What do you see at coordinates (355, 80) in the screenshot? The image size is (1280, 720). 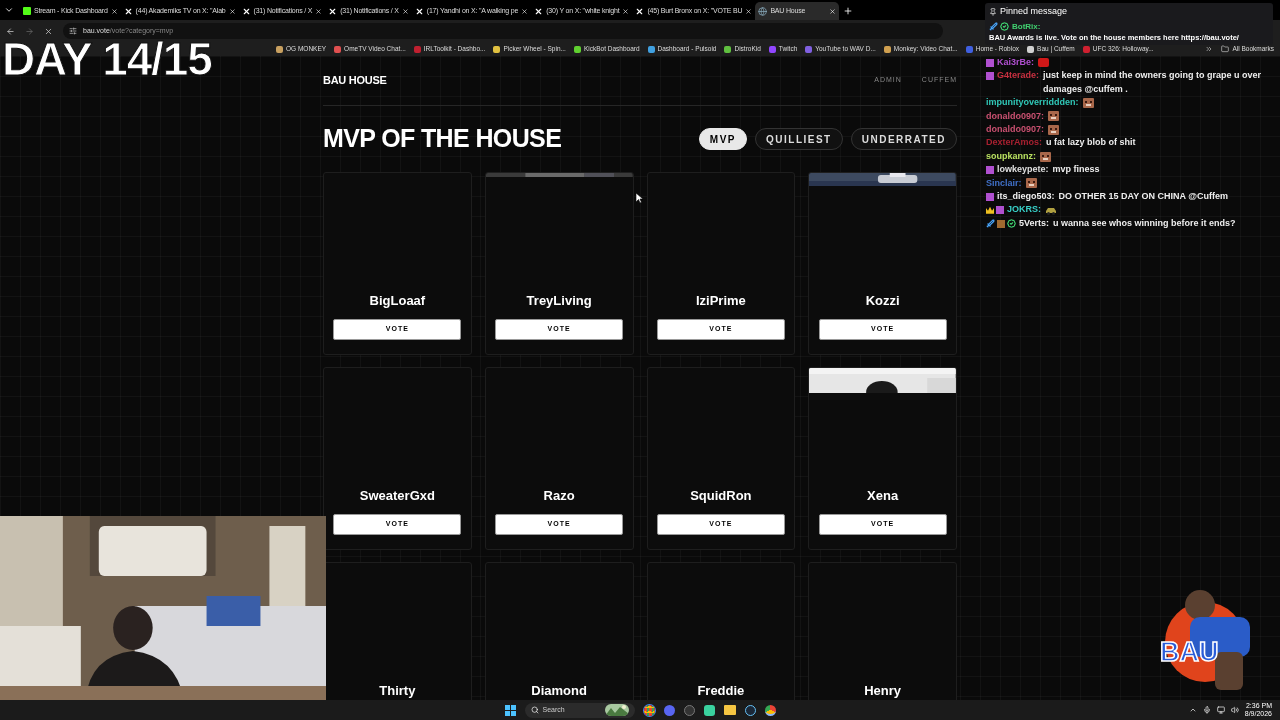 I see `site-logo: BAU HOUSE` at bounding box center [355, 80].